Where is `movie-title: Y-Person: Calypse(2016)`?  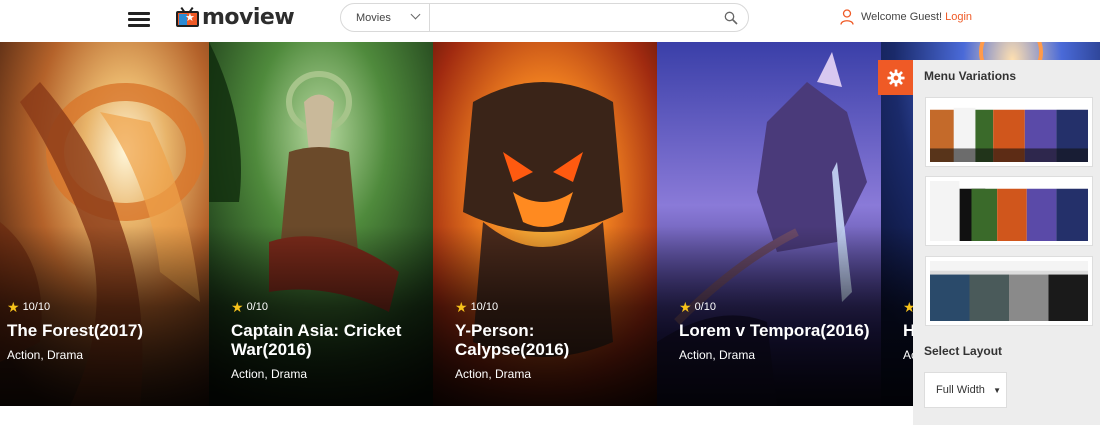 movie-title: Y-Person: Calypse(2016) is located at coordinates (552, 340).